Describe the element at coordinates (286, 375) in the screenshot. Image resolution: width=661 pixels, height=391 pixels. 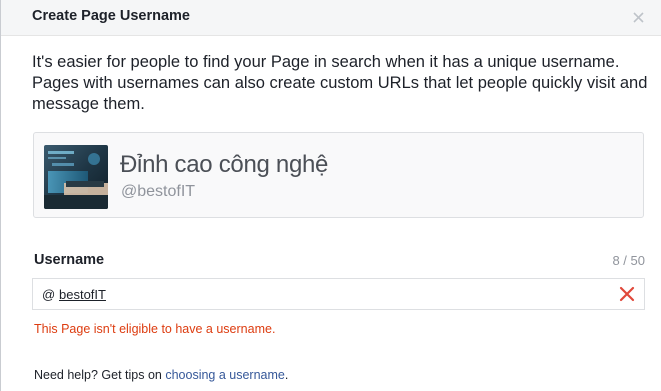
I see `help-suffix: .` at that location.